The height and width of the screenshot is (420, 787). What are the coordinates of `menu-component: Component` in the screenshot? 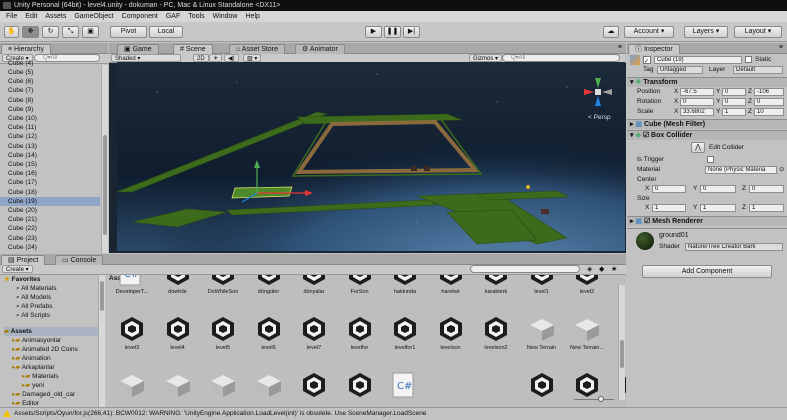 It's located at (140, 16).